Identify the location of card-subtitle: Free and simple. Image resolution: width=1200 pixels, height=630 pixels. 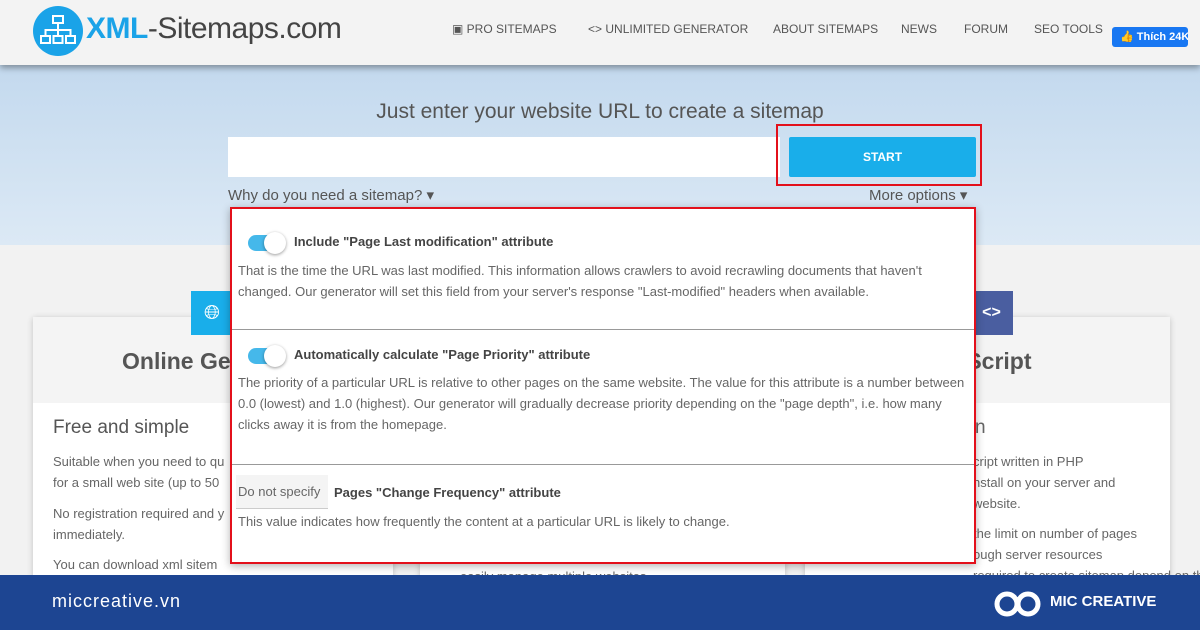
(121, 427).